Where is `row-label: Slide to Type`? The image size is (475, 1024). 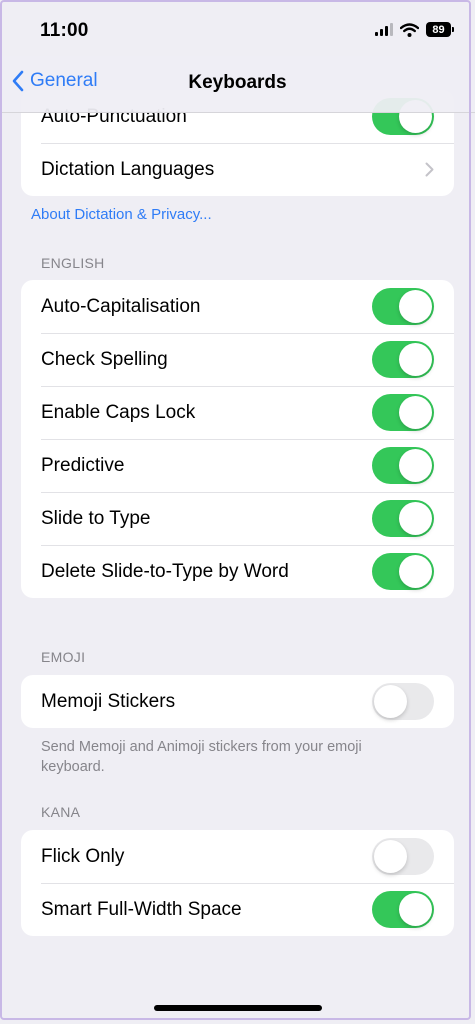 row-label: Slide to Type is located at coordinates (96, 518).